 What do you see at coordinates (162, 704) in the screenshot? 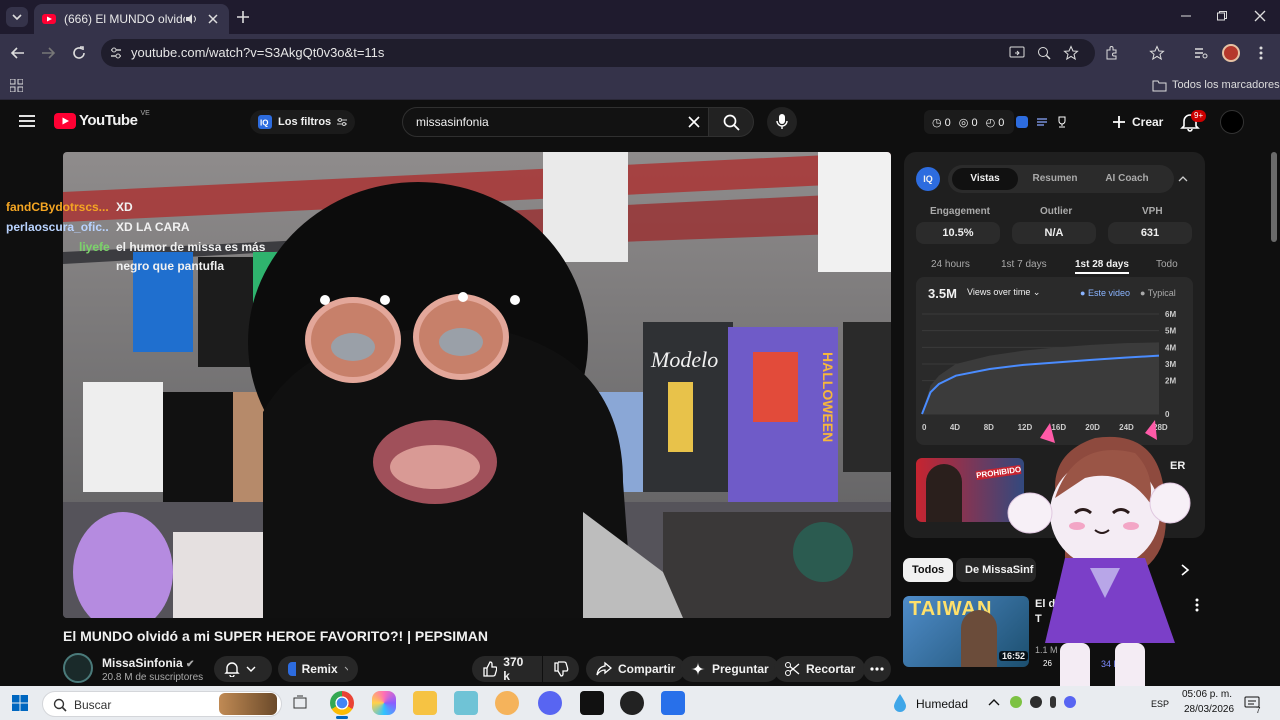
I see `taskbar-search: Buscar` at bounding box center [162, 704].